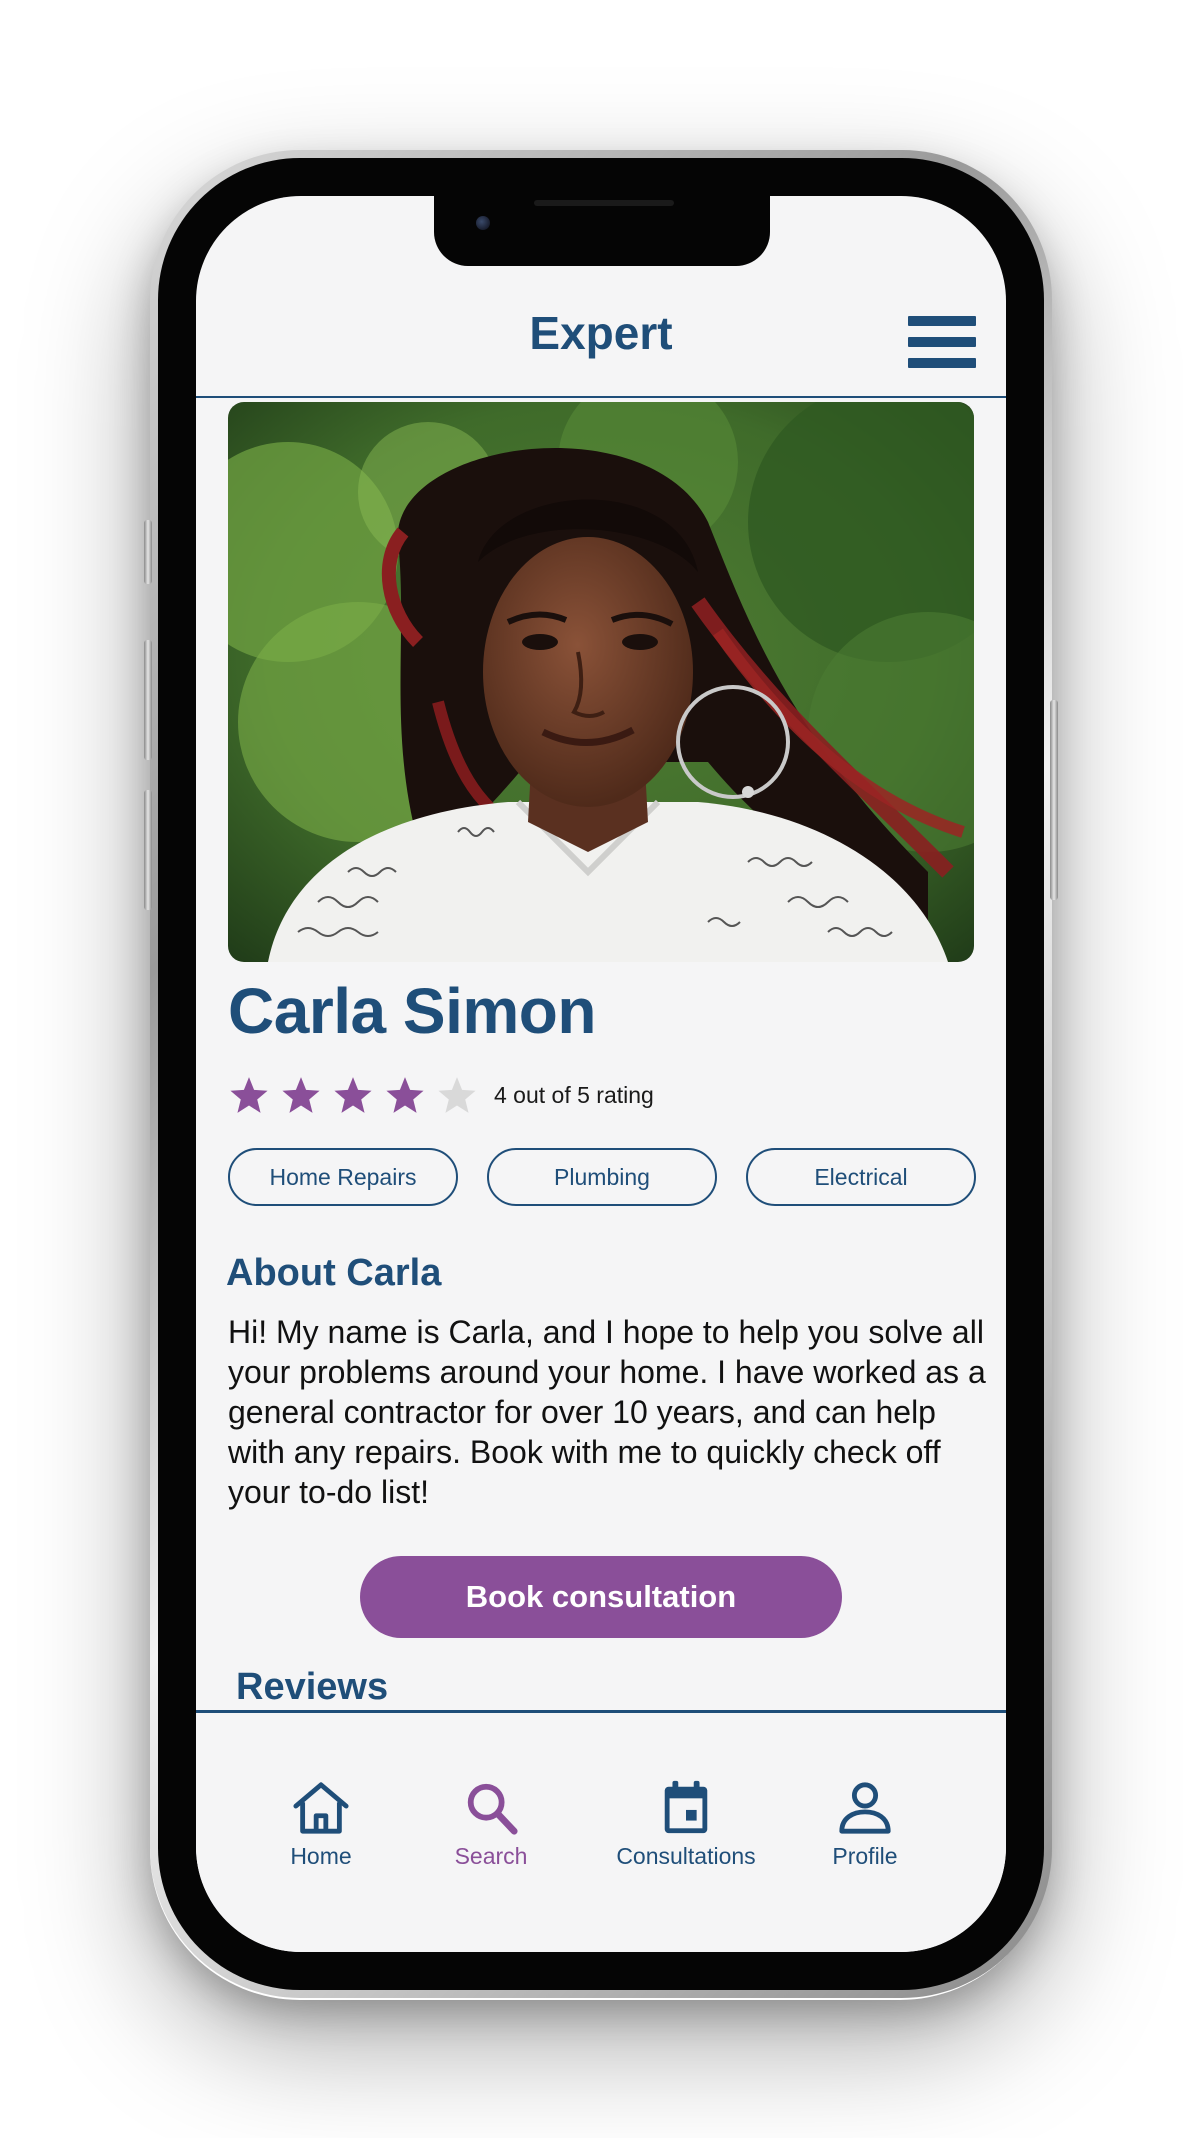  I want to click on nav-label-search: Search, so click(491, 1856).